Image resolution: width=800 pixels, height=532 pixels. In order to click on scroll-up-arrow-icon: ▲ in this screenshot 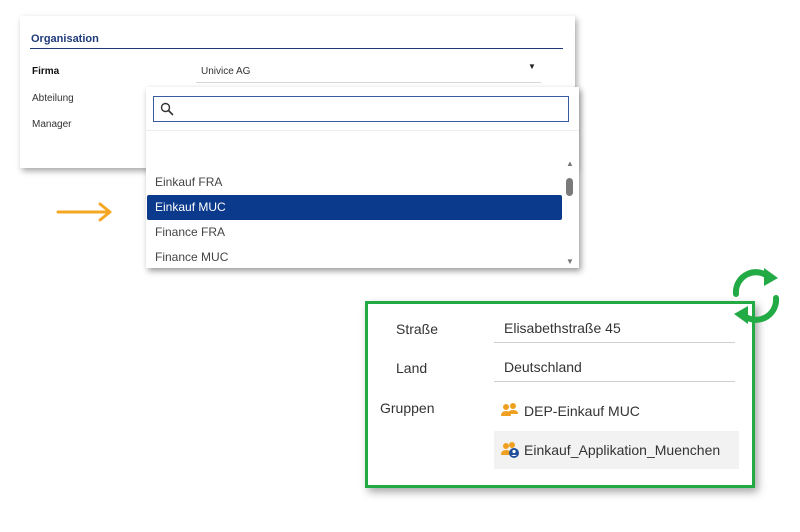, I will do `click(570, 164)`.